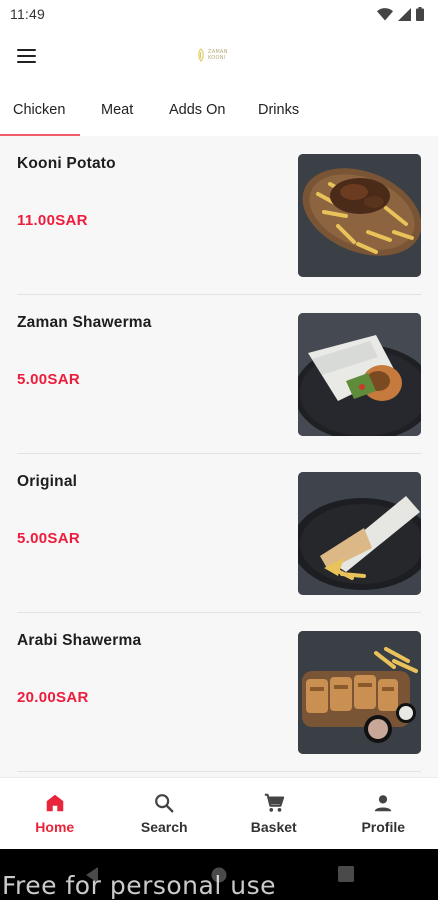  I want to click on status-bar: 11:49, so click(219, 14).